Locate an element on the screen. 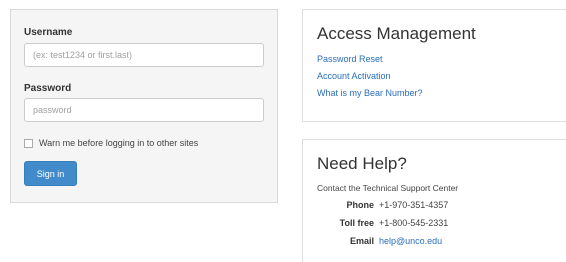 The height and width of the screenshot is (262, 566). warn-checkbox-row: Warn me before logging in to other sites is located at coordinates (111, 143).